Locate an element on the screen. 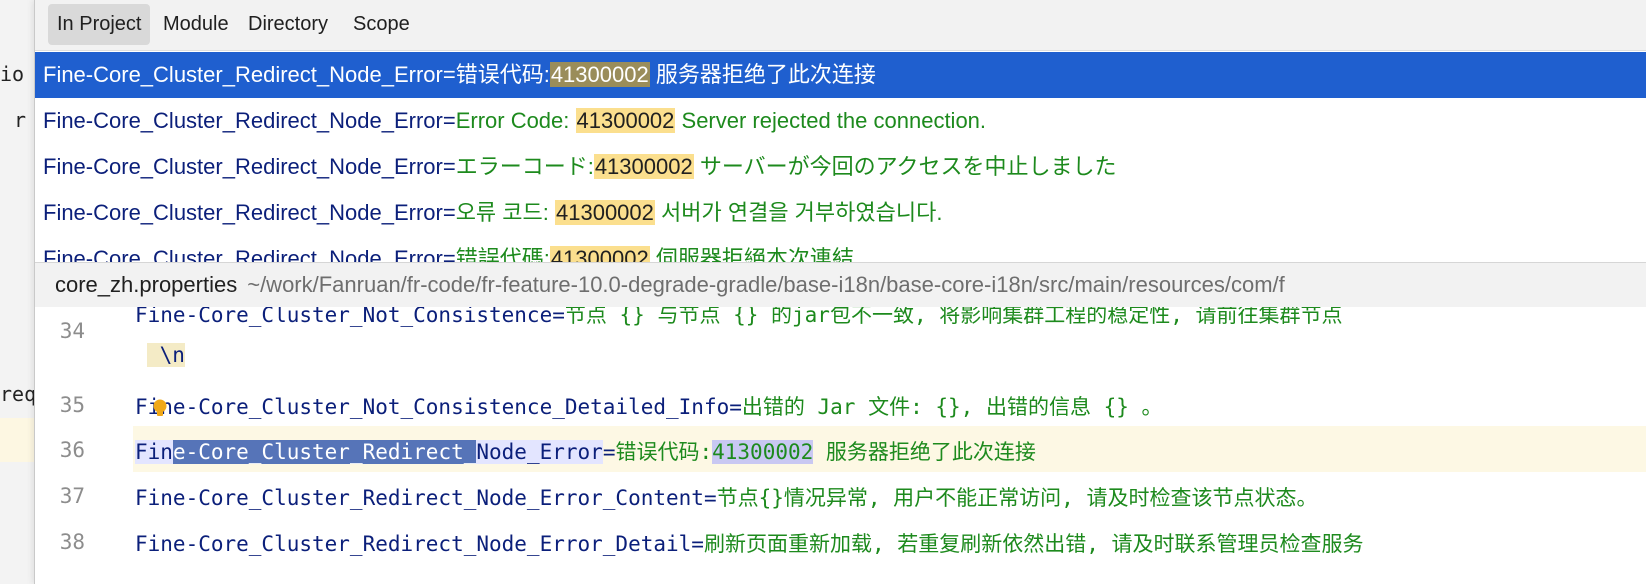 The height and width of the screenshot is (584, 1646). background-text: req is located at coordinates (18, 394).